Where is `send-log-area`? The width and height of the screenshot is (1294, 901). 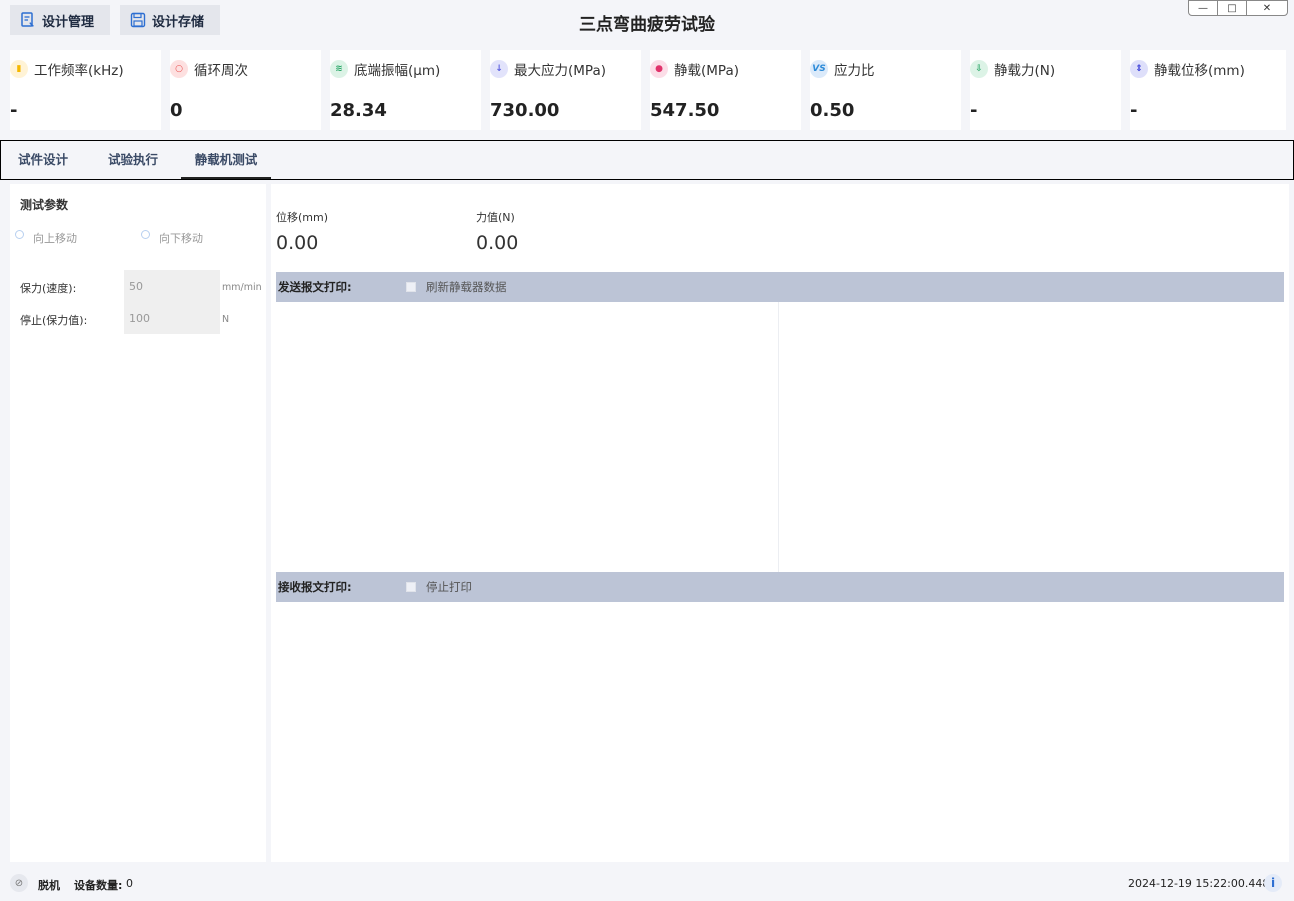
send-log-area is located at coordinates (527, 437).